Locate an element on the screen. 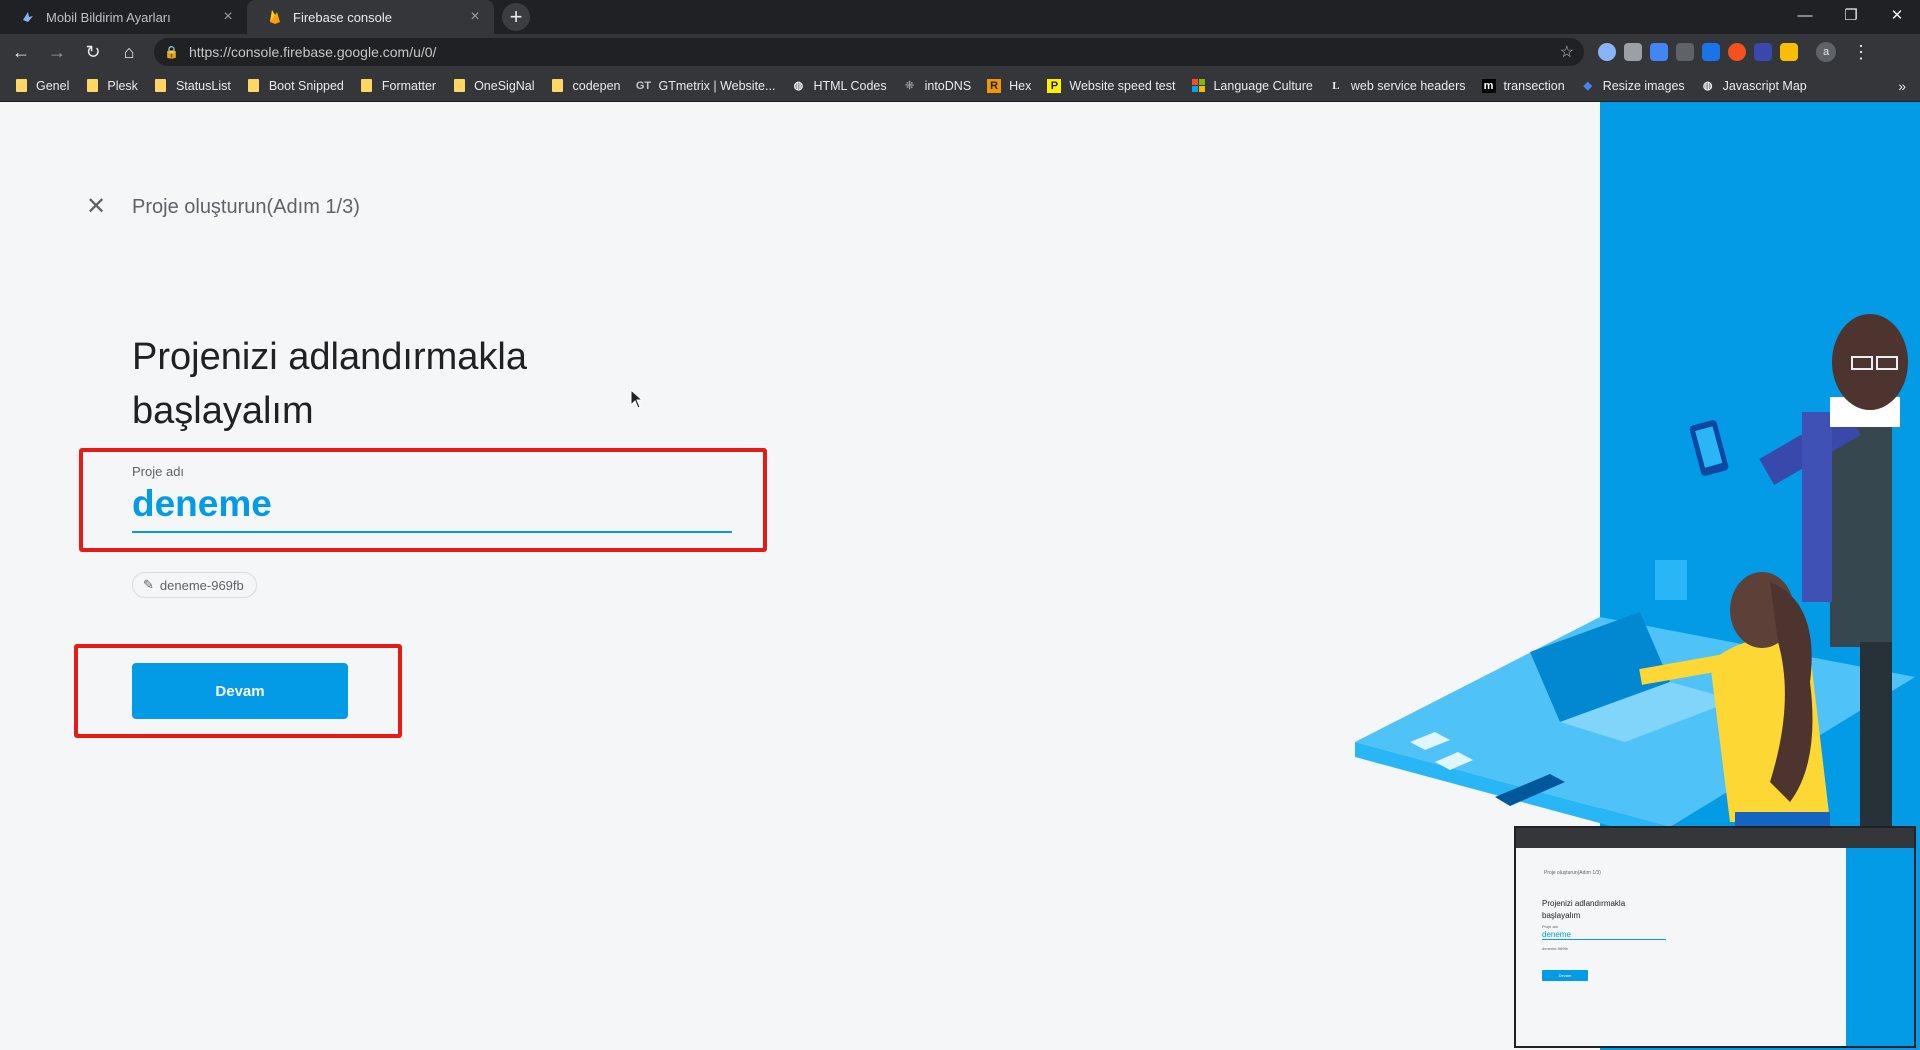  profile-avatar: a is located at coordinates (1826, 52).